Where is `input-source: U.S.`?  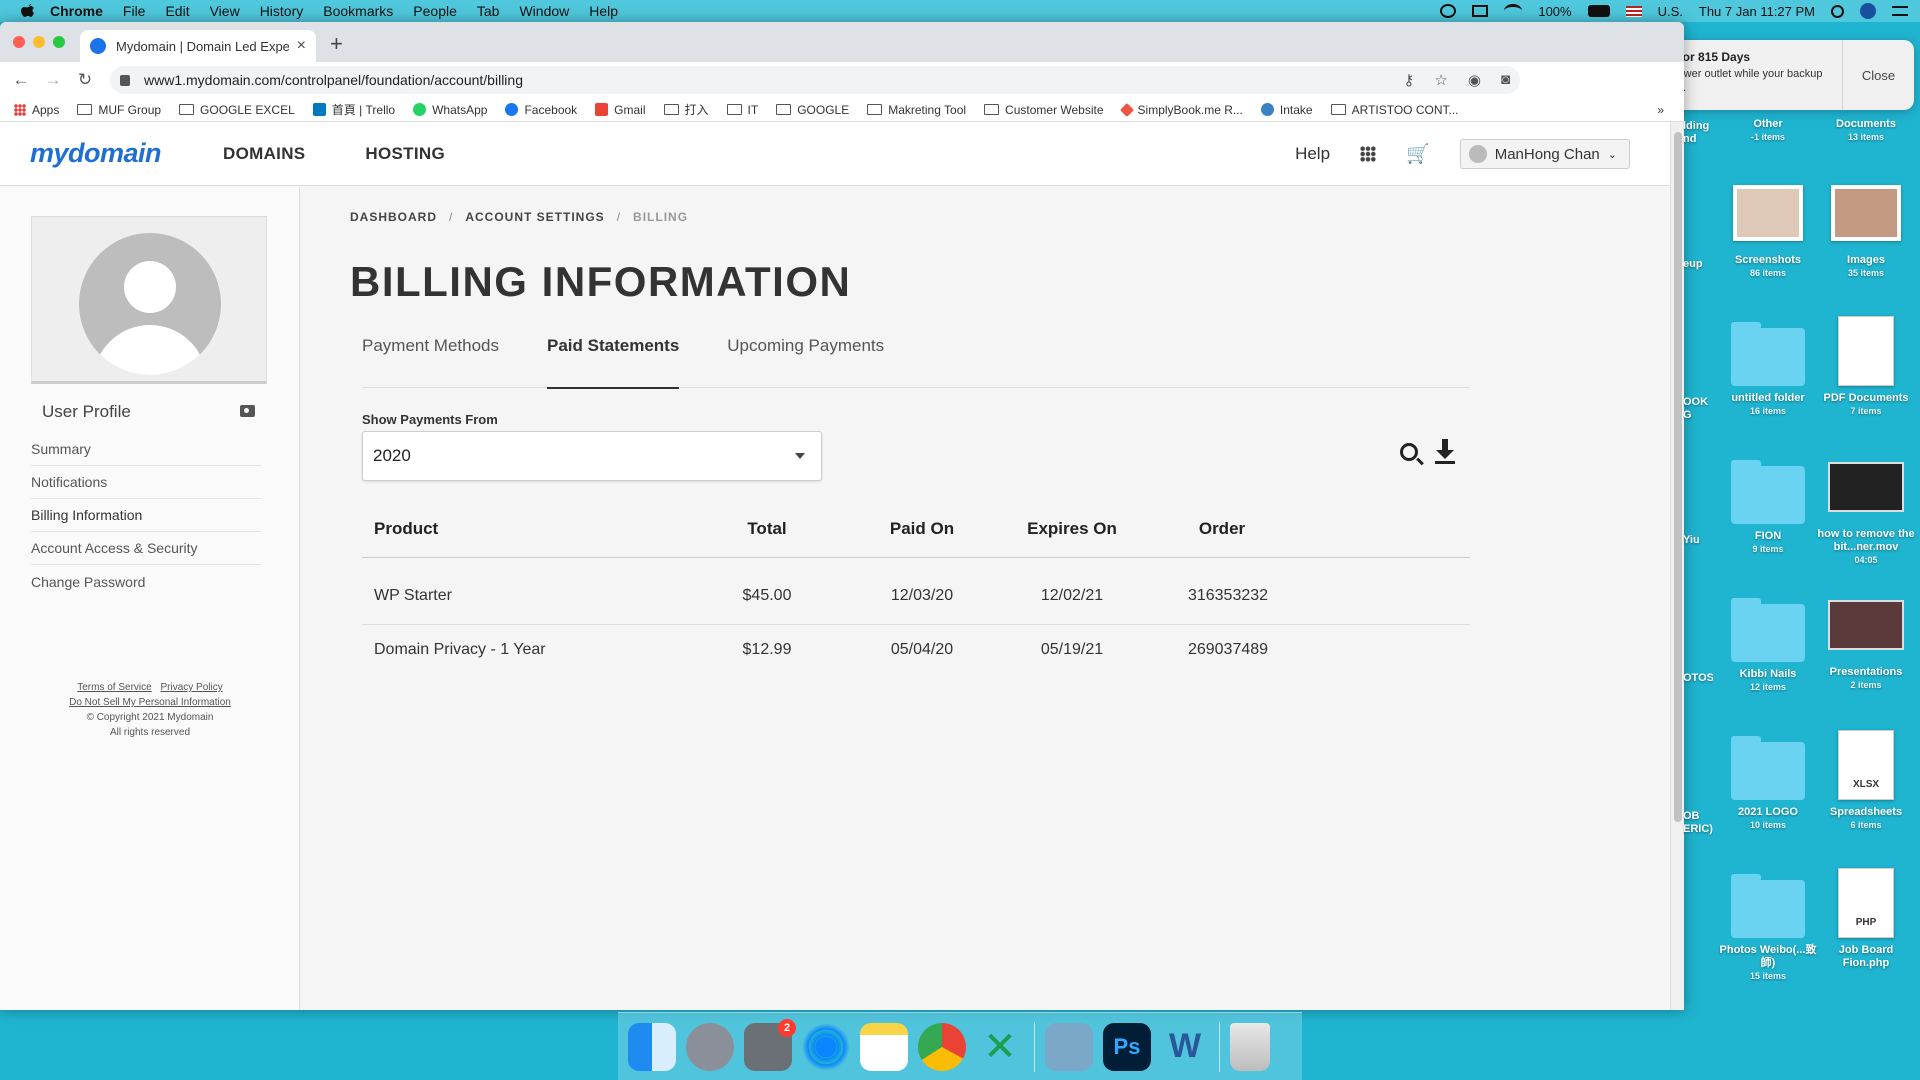 input-source: U.S. is located at coordinates (1670, 11).